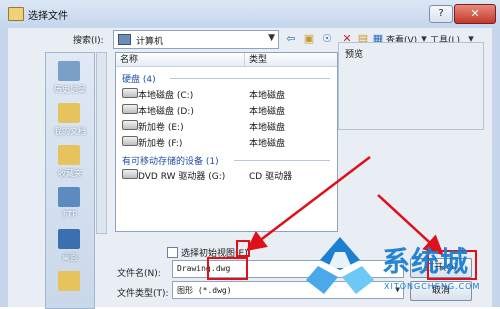  I want to click on watermark-logo-icon, so click(340, 265).